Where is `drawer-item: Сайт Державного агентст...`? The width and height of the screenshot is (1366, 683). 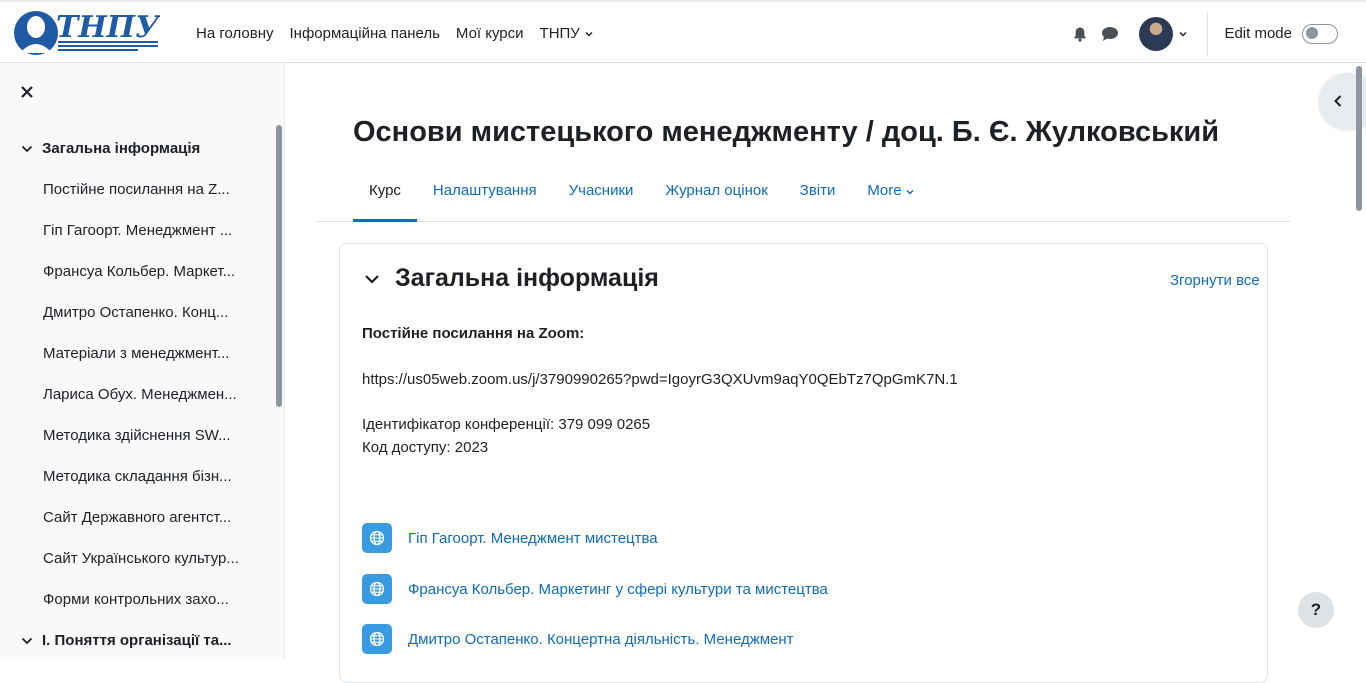 drawer-item: Сайт Державного агентст... is located at coordinates (140, 517).